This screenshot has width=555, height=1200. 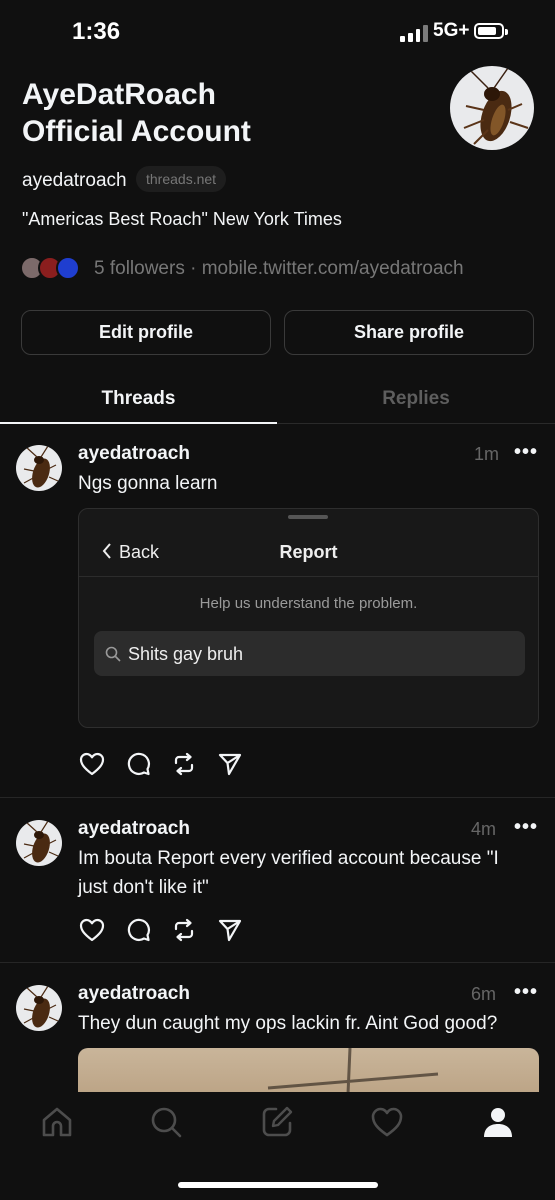 What do you see at coordinates (308, 603) in the screenshot?
I see `report-help-text: Help us understand the problem.` at bounding box center [308, 603].